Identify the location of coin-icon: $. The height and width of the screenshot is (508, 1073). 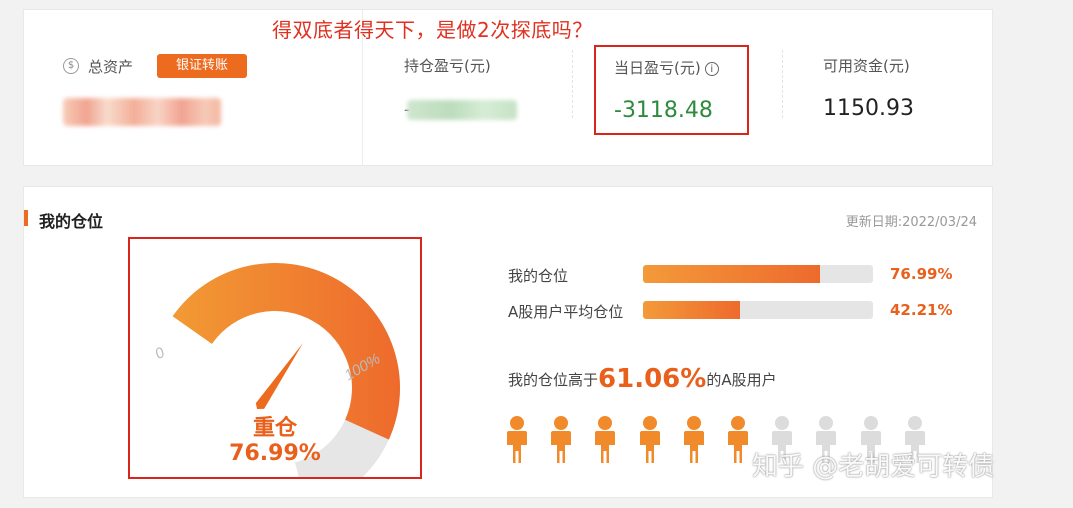
(71, 66).